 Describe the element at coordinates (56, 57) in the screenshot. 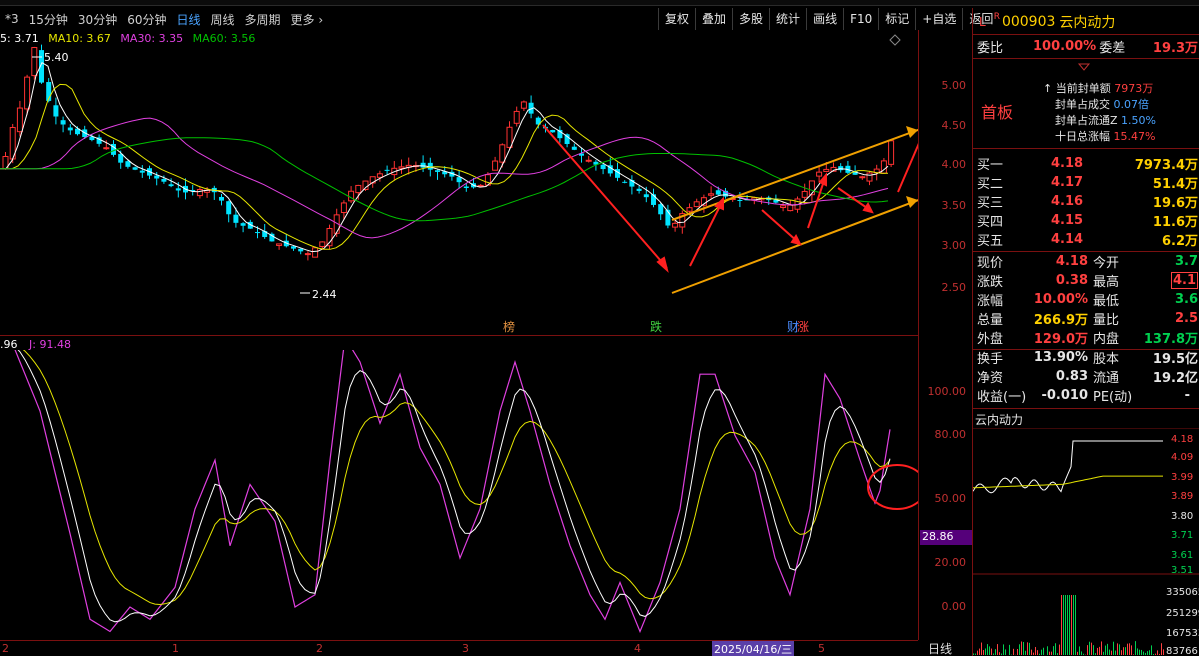

I see `high-price-label: 5.40` at that location.